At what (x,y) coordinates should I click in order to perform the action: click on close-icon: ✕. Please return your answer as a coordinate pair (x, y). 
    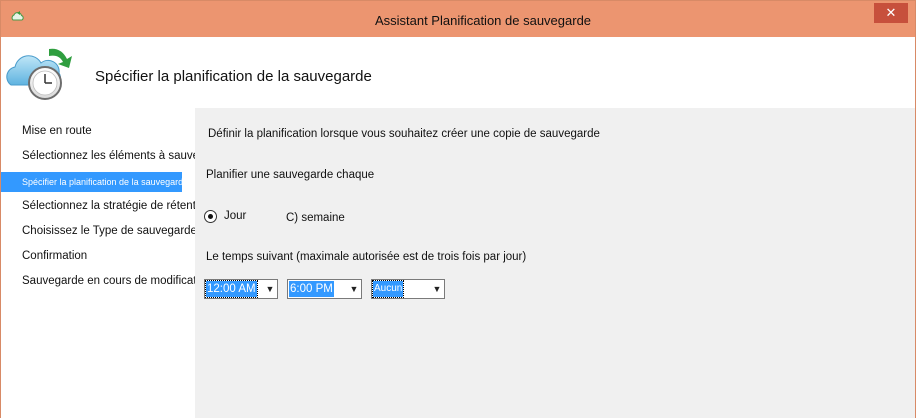
    Looking at the image, I should click on (891, 12).